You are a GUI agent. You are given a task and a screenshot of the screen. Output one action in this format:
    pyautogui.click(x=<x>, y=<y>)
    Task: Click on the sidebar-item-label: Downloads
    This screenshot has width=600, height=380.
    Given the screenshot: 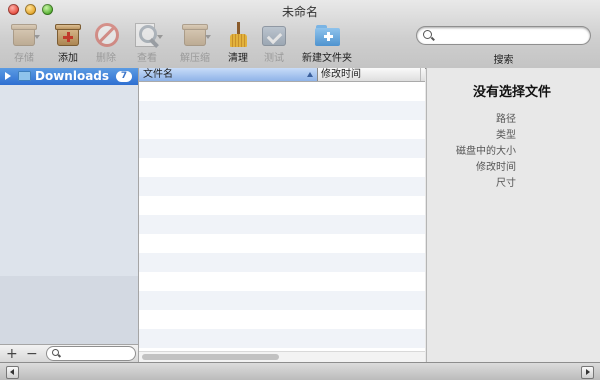 What is the action you would take?
    pyautogui.click(x=72, y=76)
    